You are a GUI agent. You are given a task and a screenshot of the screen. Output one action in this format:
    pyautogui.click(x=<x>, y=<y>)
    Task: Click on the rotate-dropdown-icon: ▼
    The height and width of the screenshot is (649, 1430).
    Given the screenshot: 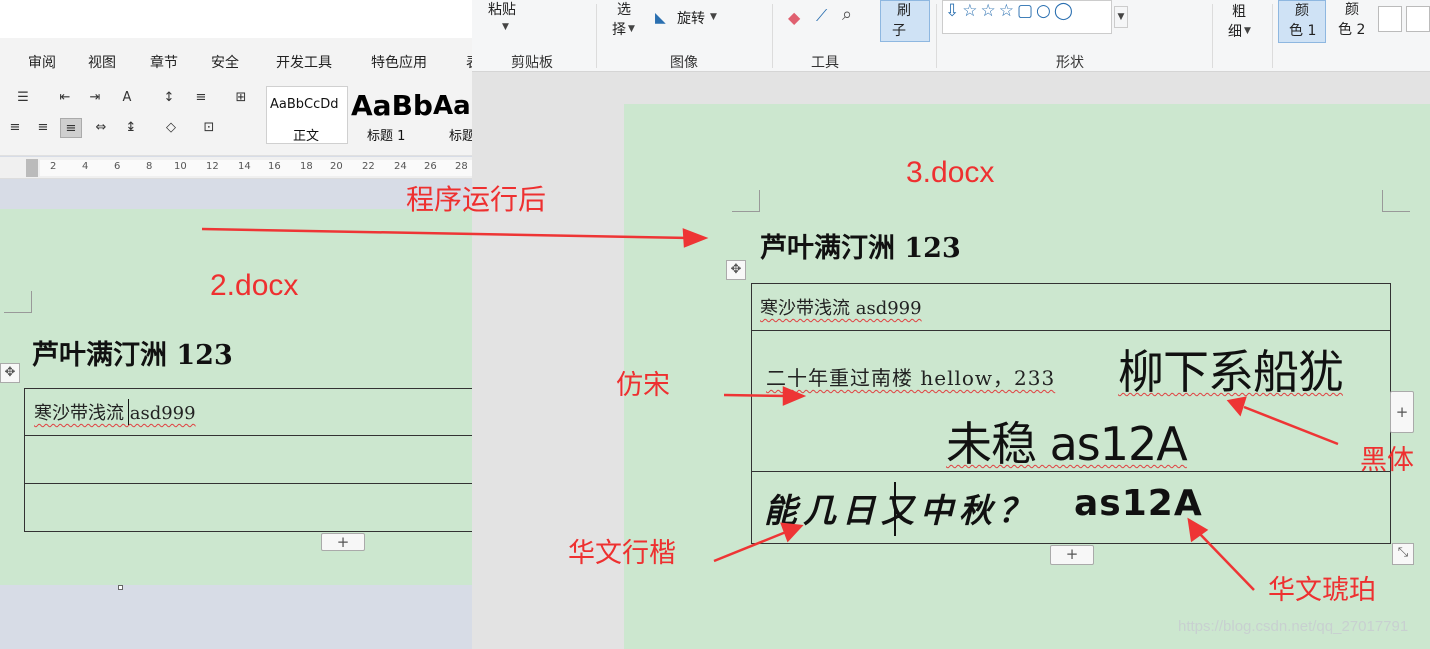 What is the action you would take?
    pyautogui.click(x=713, y=17)
    